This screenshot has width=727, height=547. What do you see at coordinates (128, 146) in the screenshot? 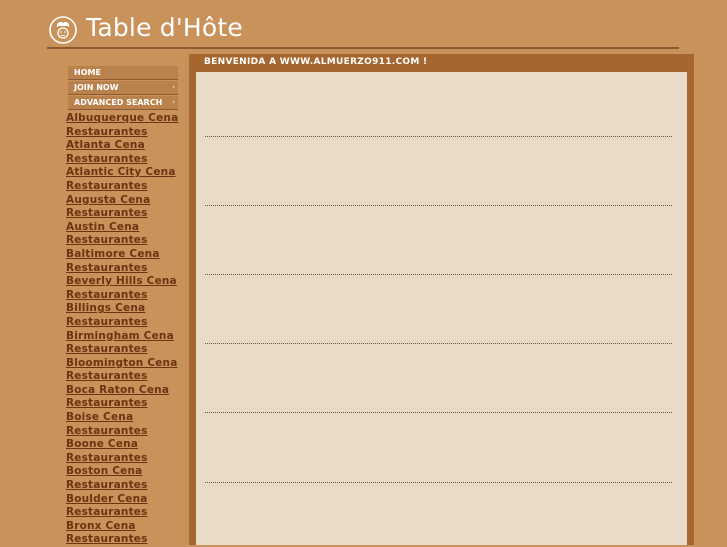
I see `city-link: Atlanta Cena` at bounding box center [128, 146].